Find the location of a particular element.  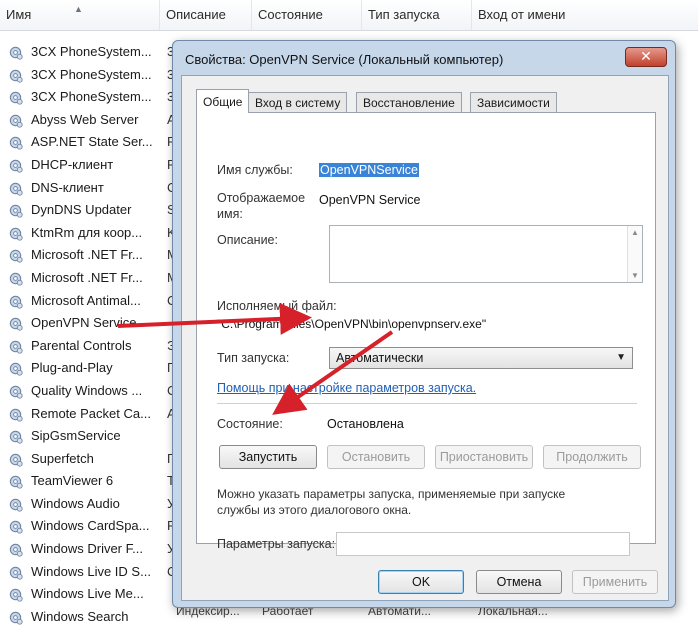

display-name-value: OpenVPN Service is located at coordinates (369, 200).